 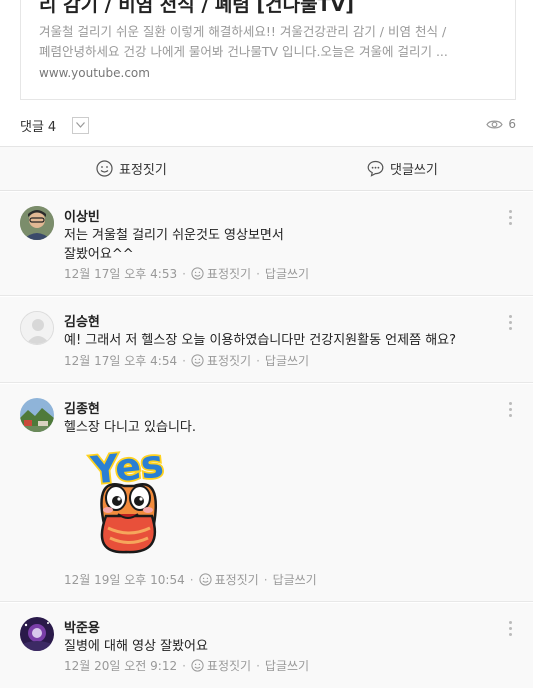 What do you see at coordinates (82, 626) in the screenshot?
I see `comment-author: 박준용` at bounding box center [82, 626].